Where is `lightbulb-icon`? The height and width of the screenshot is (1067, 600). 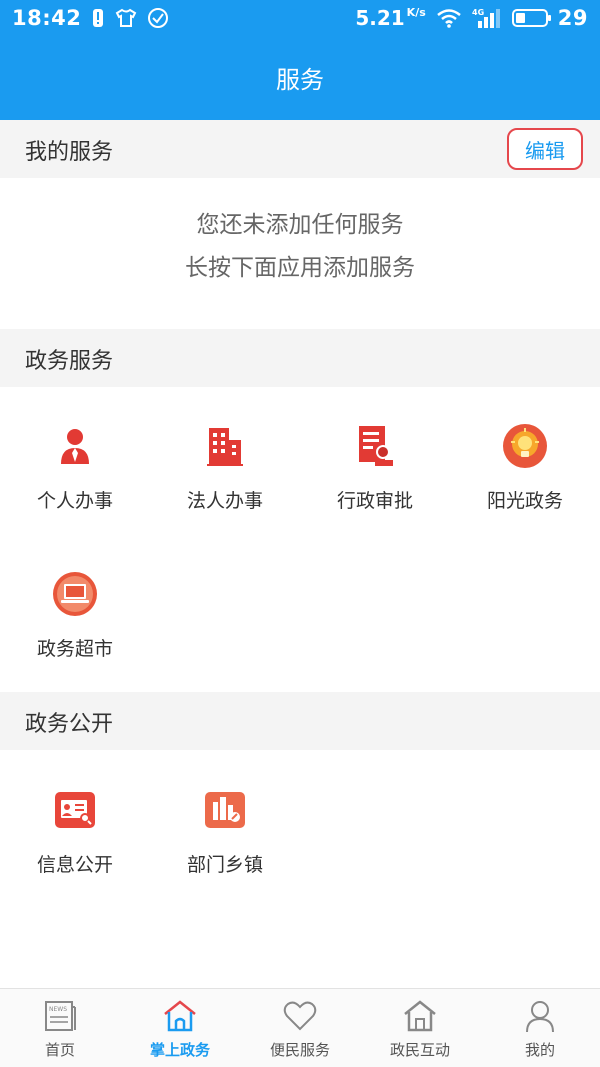
lightbulb-icon is located at coordinates (525, 446).